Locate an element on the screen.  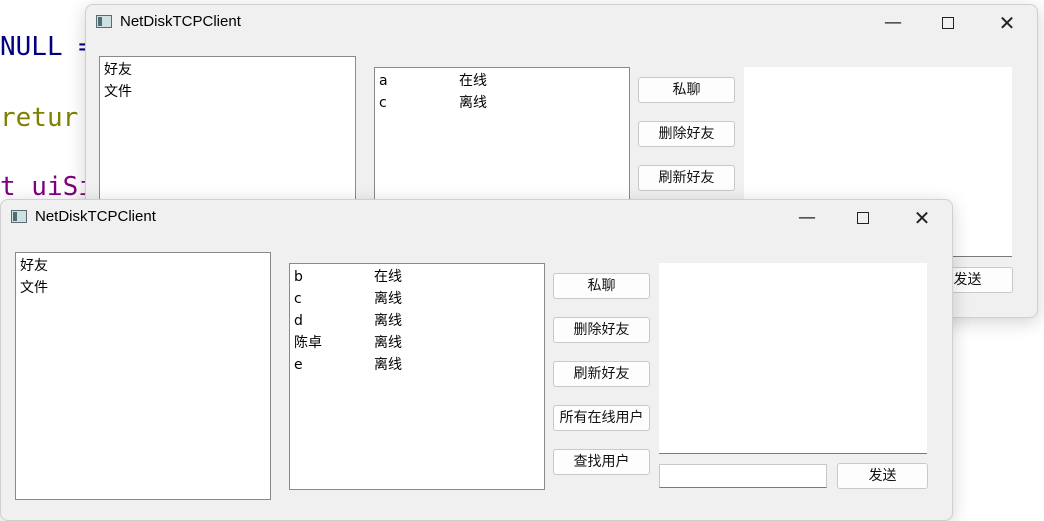
friend-name: 陈卓 is located at coordinates (308, 343).